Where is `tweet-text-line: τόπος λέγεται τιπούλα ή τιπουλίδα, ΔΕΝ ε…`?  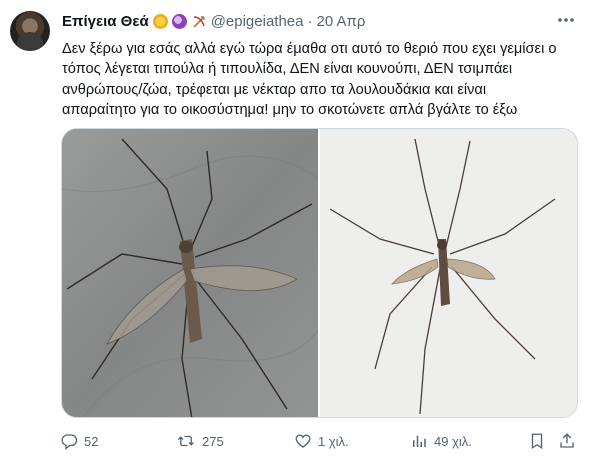 tweet-text-line: τόπος λέγεται τιπούλα ή τιπουλίδα, ΔΕΝ ε… is located at coordinates (287, 69).